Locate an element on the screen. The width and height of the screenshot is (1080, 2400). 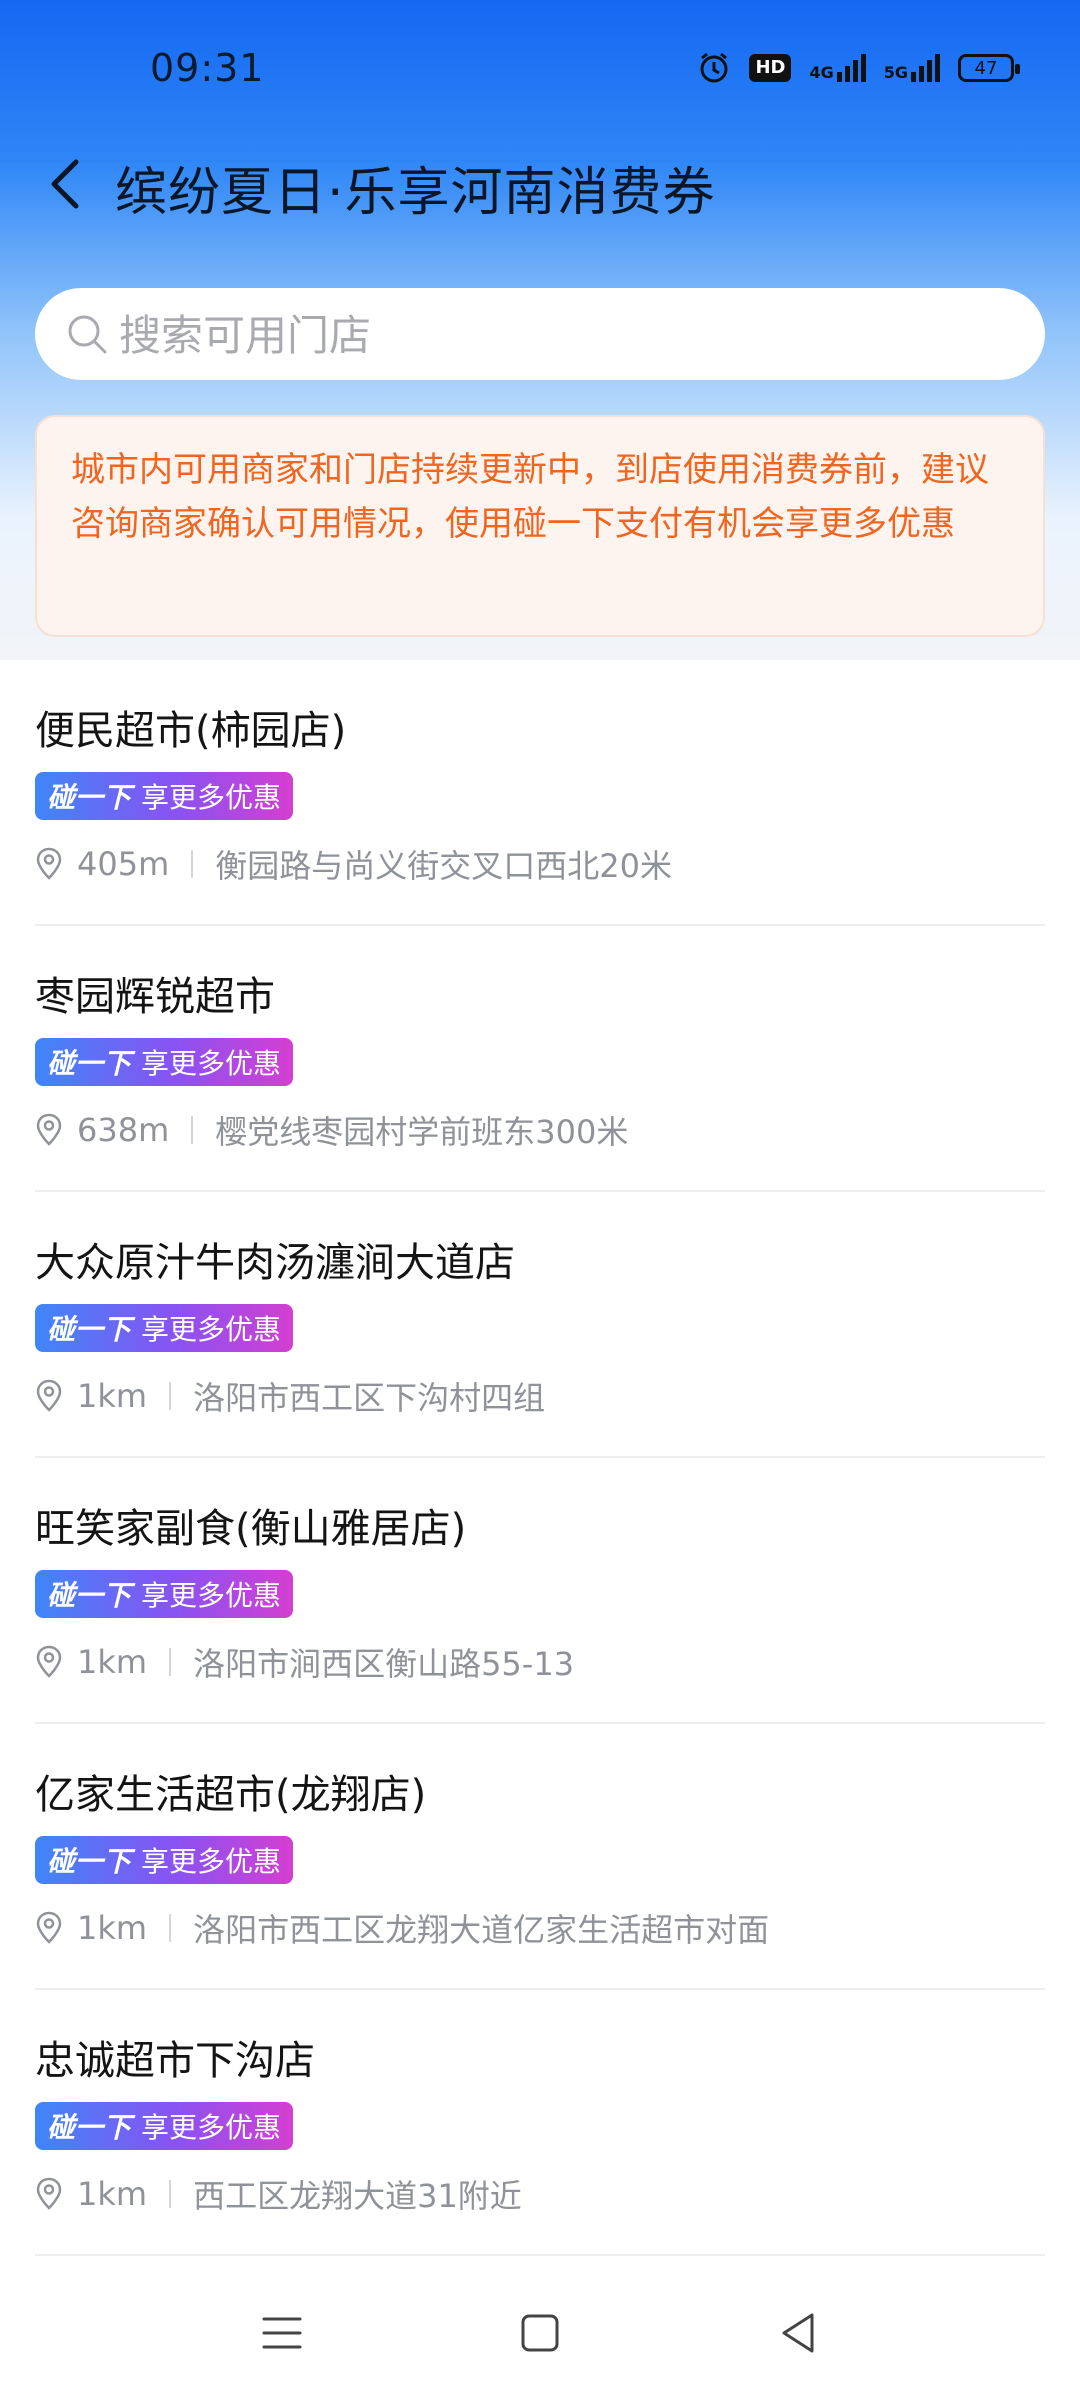
alarm-icon is located at coordinates (714, 68).